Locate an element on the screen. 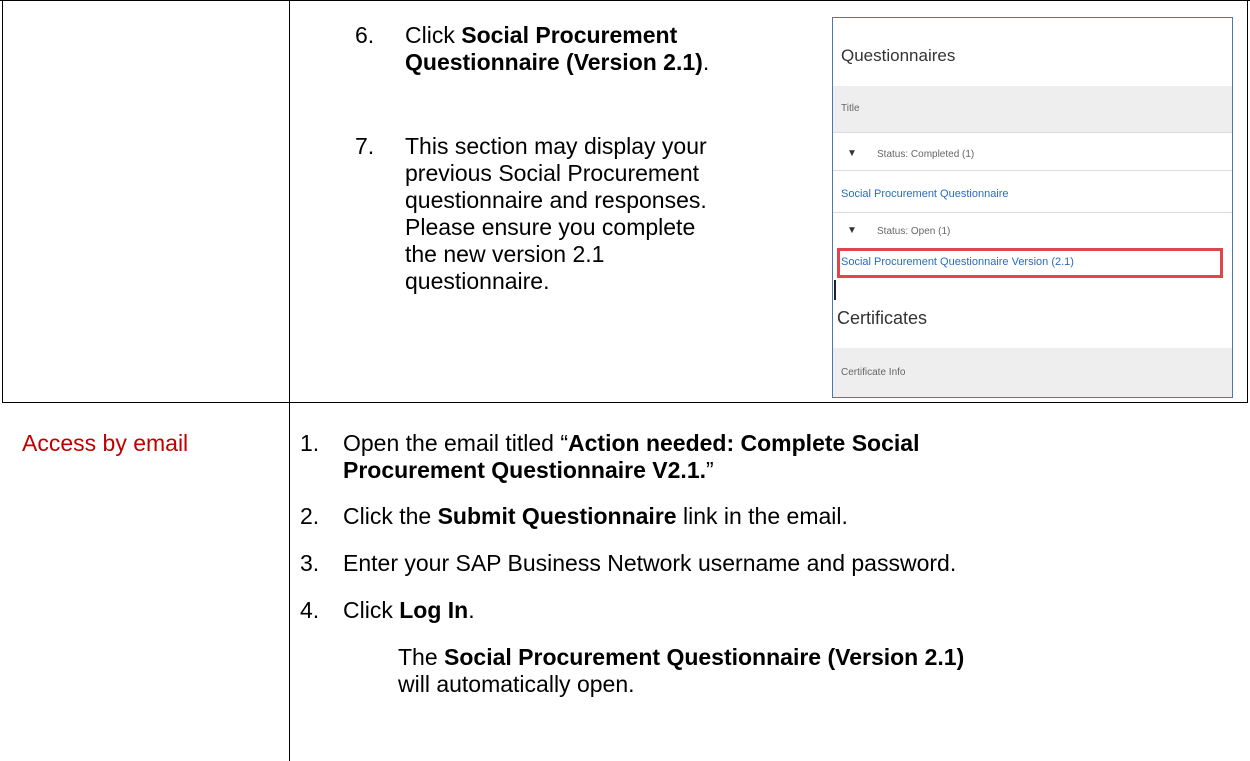 The image size is (1250, 761). step-number: 7. is located at coordinates (365, 146).